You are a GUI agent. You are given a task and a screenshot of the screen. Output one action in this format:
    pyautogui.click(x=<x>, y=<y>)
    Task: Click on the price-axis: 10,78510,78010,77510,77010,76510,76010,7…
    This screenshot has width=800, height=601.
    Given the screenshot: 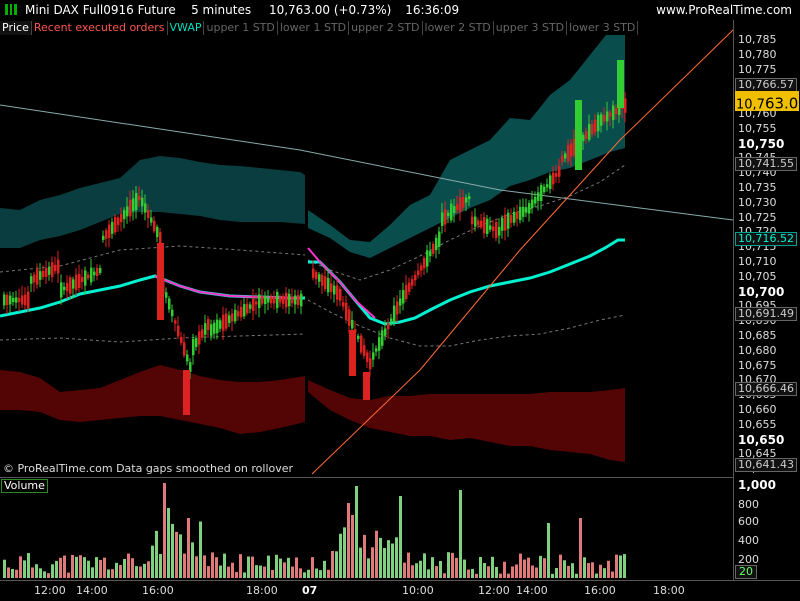 What is the action you would take?
    pyautogui.click(x=766, y=300)
    